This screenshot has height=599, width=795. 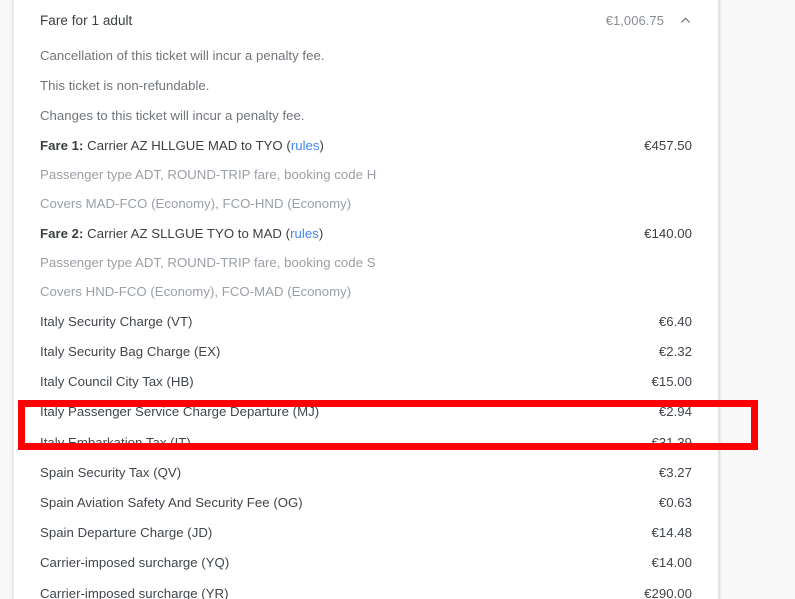 What do you see at coordinates (116, 321) in the screenshot?
I see `tax-label: Italy Security Charge (VT)` at bounding box center [116, 321].